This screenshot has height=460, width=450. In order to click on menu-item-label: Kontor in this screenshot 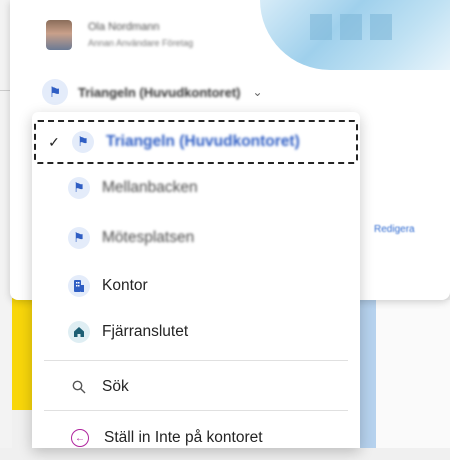, I will do `click(125, 285)`.